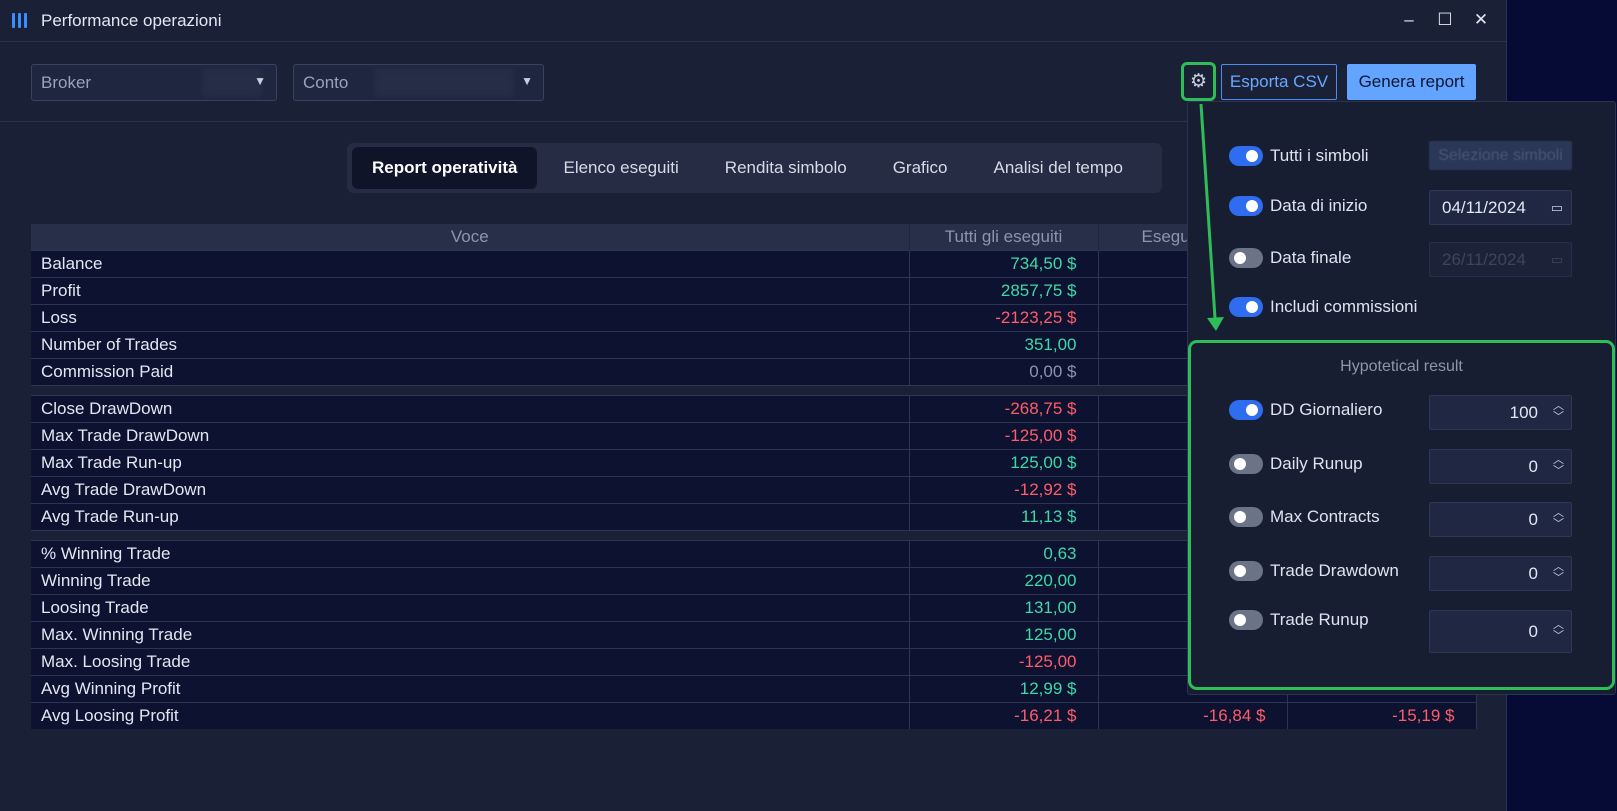  Describe the element at coordinates (1411, 82) in the screenshot. I see `generate-report-button: Genera report` at that location.